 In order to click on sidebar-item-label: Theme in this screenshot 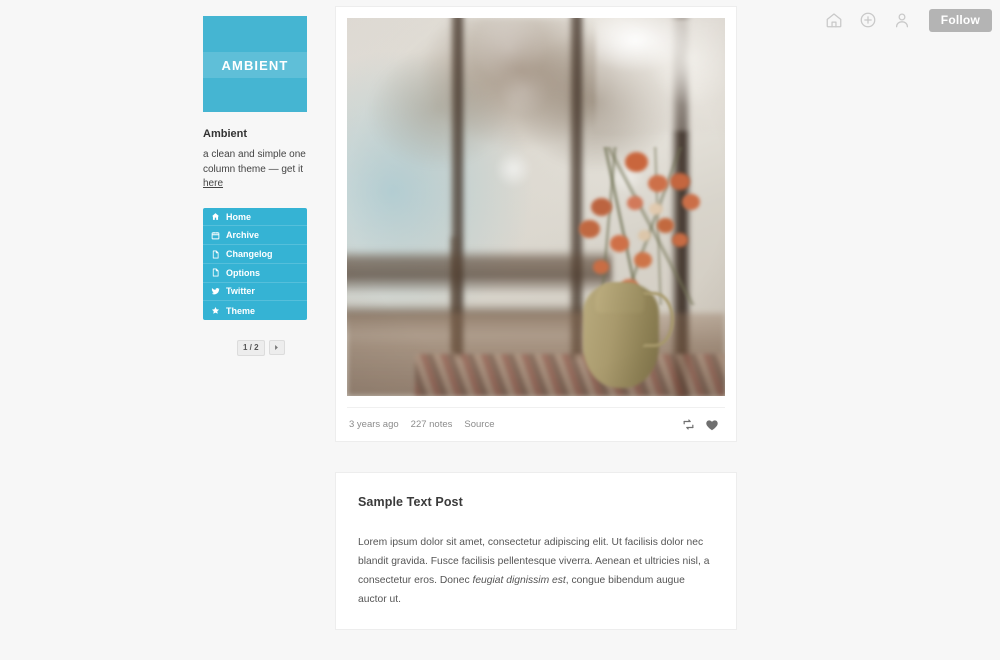, I will do `click(241, 310)`.